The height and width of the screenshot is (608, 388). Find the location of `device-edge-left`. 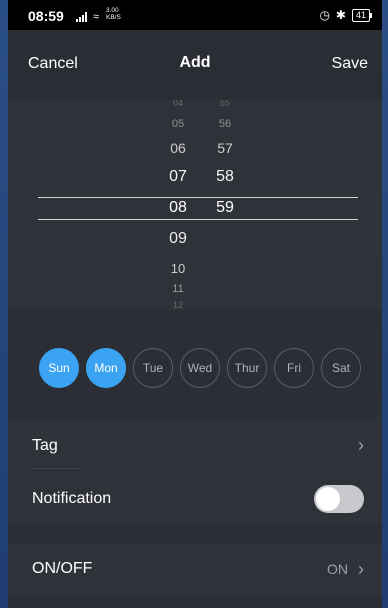

device-edge-left is located at coordinates (4, 304).